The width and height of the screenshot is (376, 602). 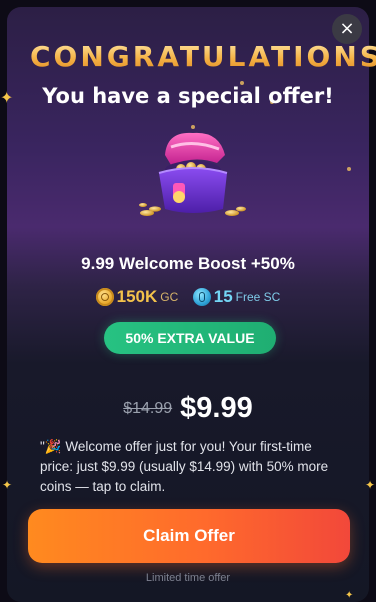 What do you see at coordinates (347, 28) in the screenshot?
I see `close-icon: ×` at bounding box center [347, 28].